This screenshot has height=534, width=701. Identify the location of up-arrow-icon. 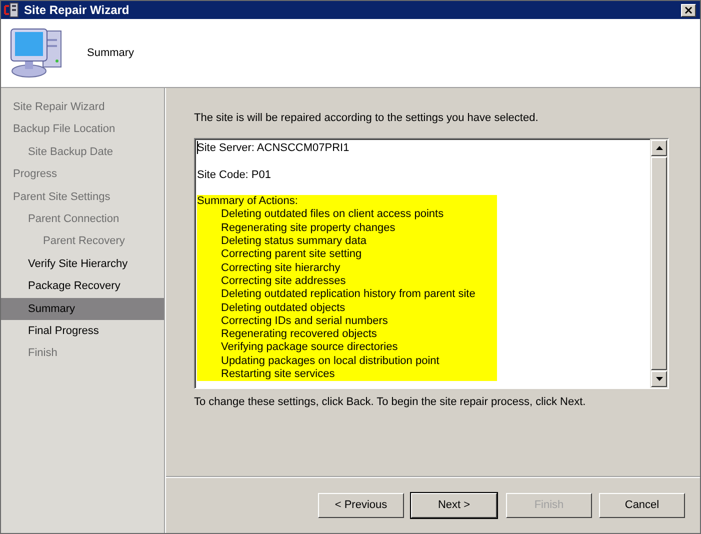
(659, 148).